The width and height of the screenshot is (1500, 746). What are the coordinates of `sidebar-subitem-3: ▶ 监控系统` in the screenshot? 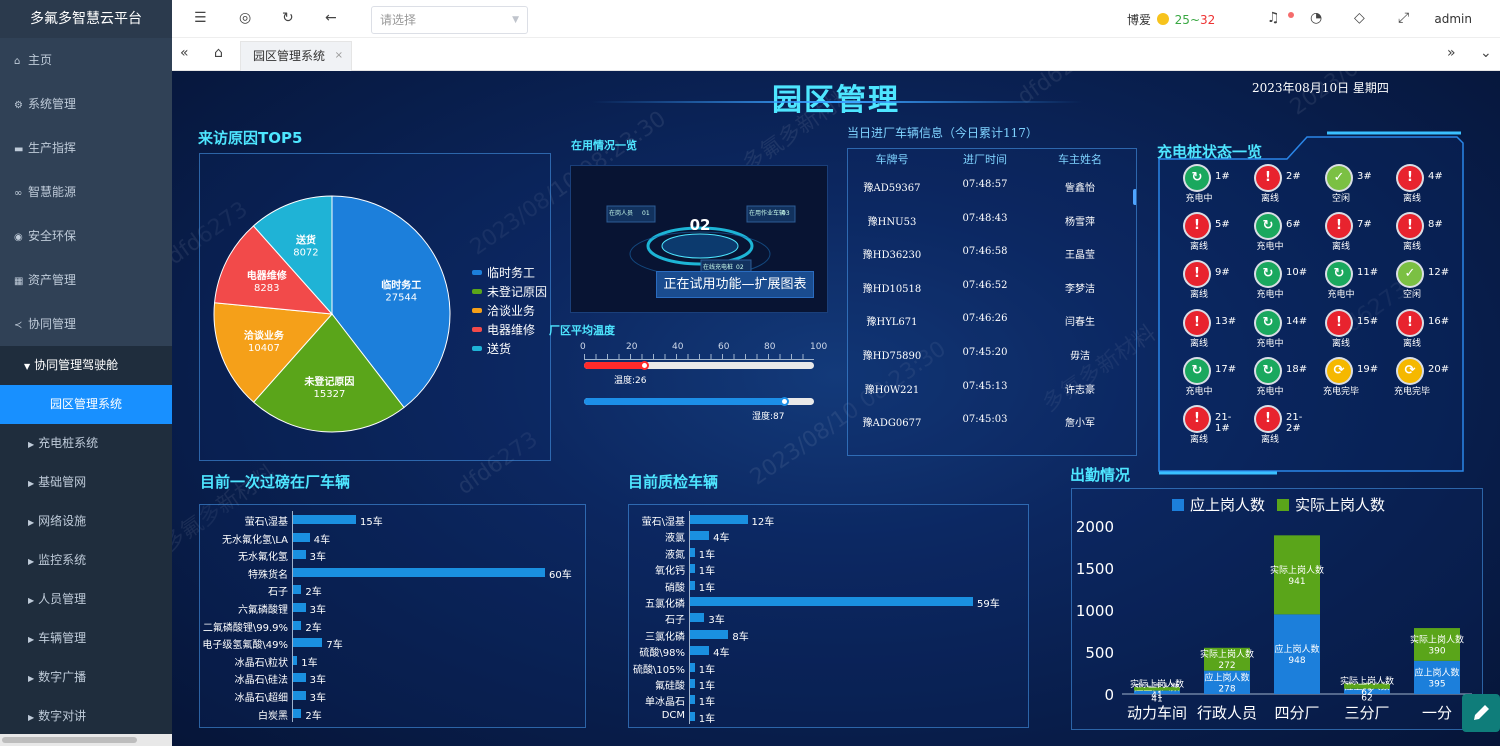 It's located at (86, 560).